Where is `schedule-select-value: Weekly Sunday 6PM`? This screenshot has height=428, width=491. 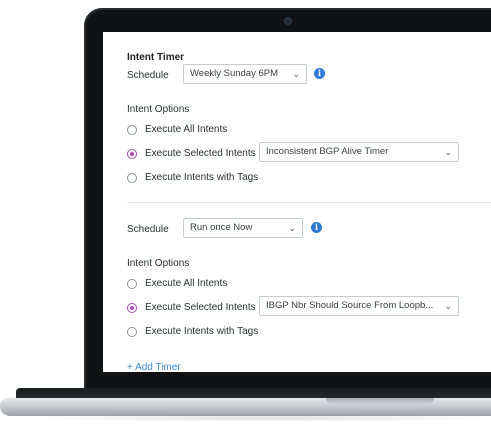 schedule-select-value: Weekly Sunday 6PM is located at coordinates (234, 73).